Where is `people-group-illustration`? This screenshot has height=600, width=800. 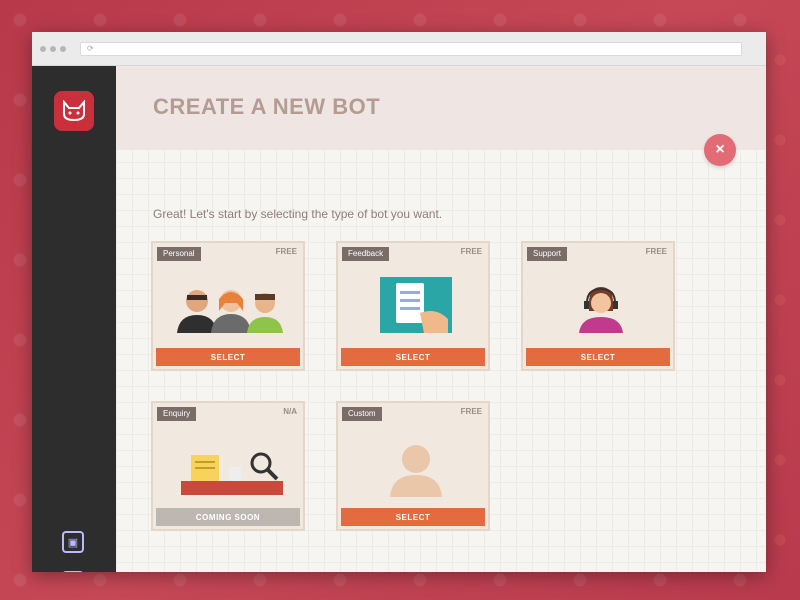 people-group-illustration is located at coordinates (231, 307).